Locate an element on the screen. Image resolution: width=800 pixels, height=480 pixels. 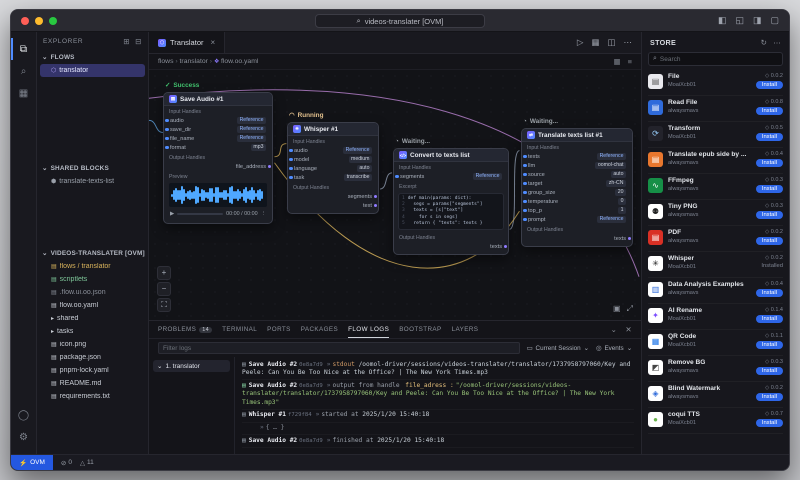
store-item-read-file: ▤ Read File alwaysmavs ◇ 0.0.8 Install is located at coordinates (715, 109).